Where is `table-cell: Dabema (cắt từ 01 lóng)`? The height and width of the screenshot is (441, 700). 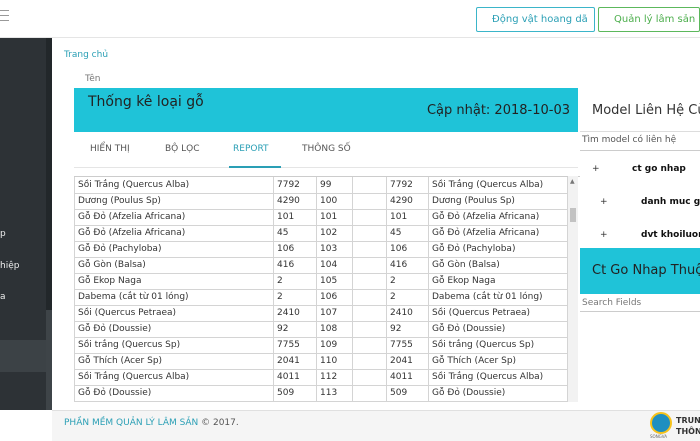 table-cell: Dabema (cắt từ 01 lóng) is located at coordinates (174, 297).